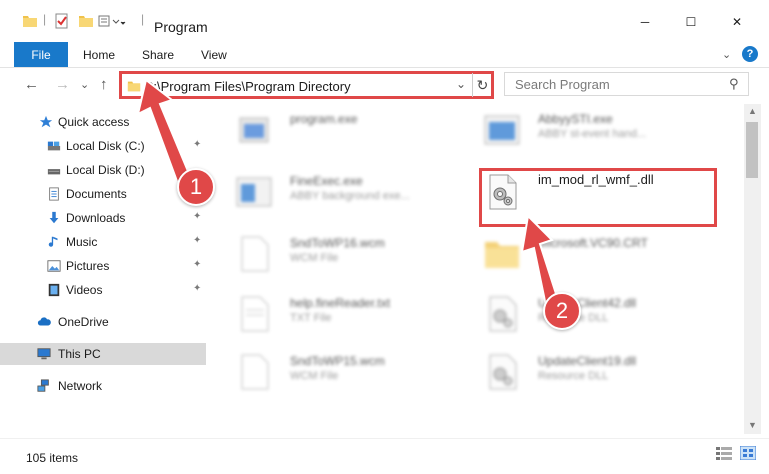  Describe the element at coordinates (214, 55) in the screenshot. I see `tab-view: View` at that location.